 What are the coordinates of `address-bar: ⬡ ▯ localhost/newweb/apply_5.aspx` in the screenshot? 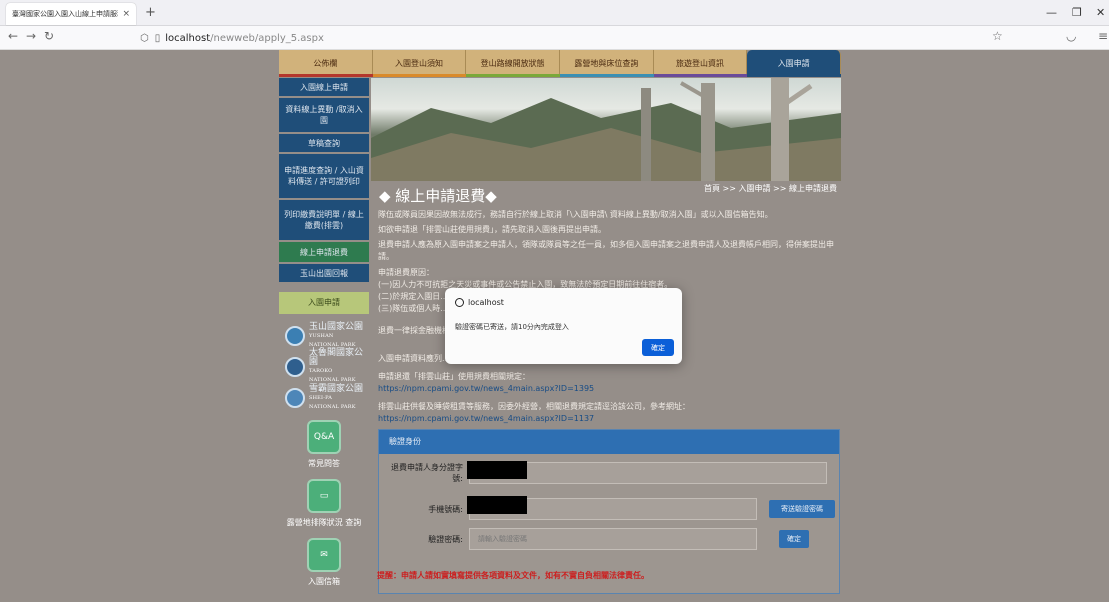 It's located at (570, 38).